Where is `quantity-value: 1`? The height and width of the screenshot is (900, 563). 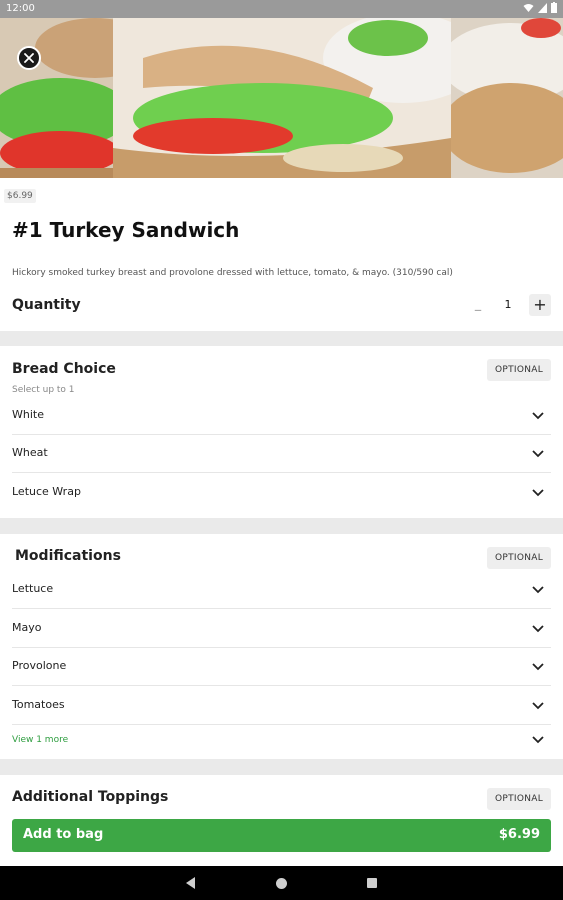
quantity-value: 1 is located at coordinates (508, 304).